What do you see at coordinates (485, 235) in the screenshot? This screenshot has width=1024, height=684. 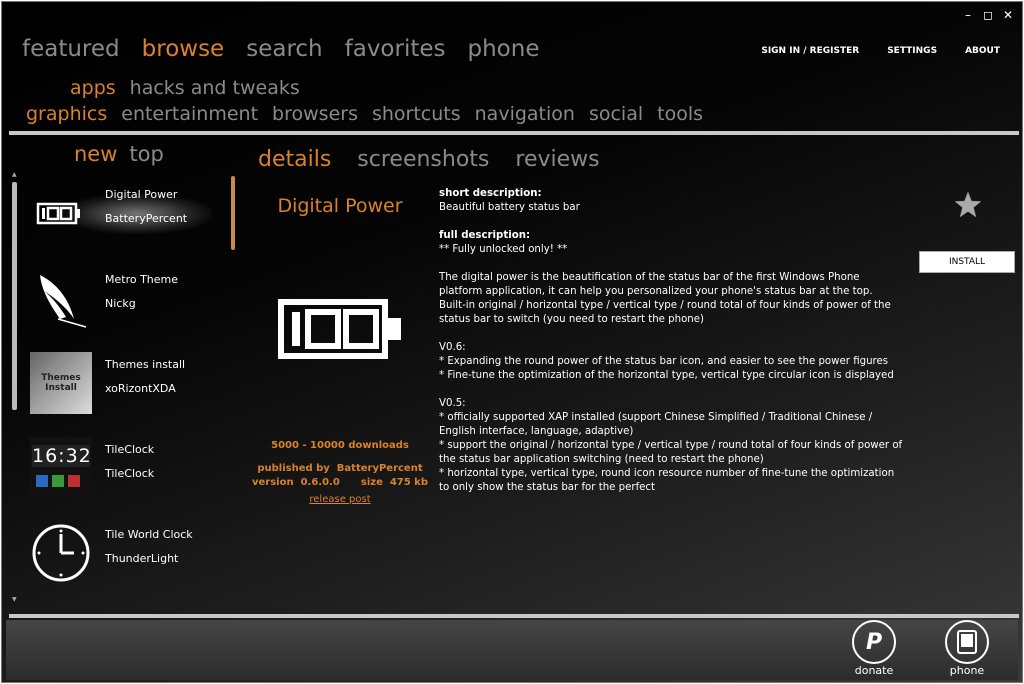 I see `full-description-heading: full description:` at bounding box center [485, 235].